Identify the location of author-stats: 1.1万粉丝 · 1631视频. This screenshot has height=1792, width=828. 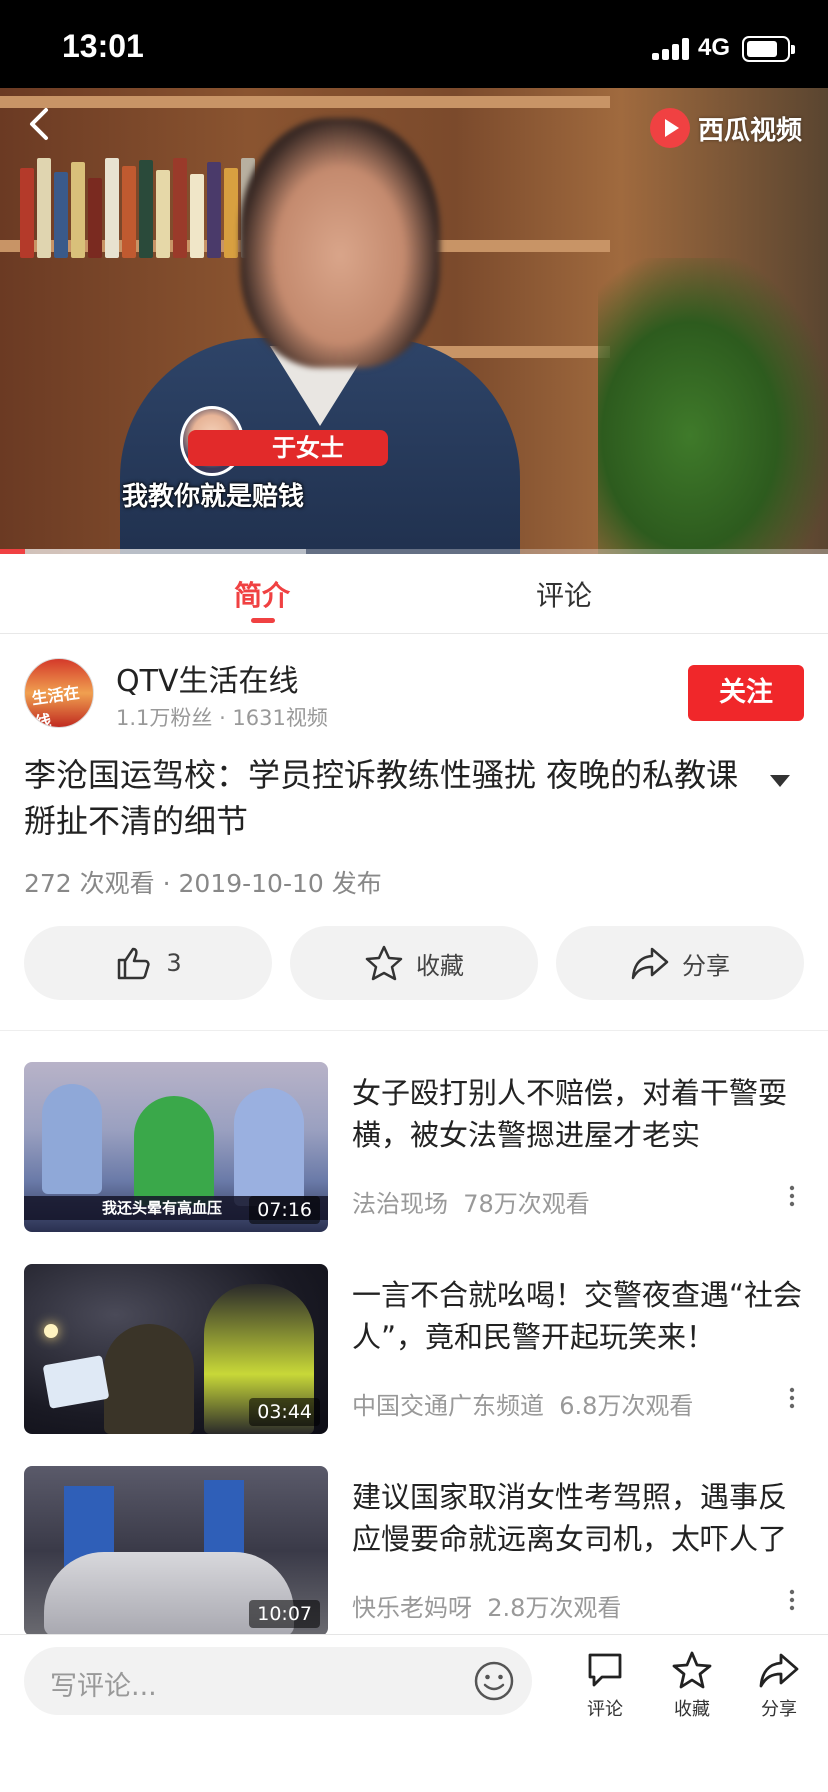
(222, 718).